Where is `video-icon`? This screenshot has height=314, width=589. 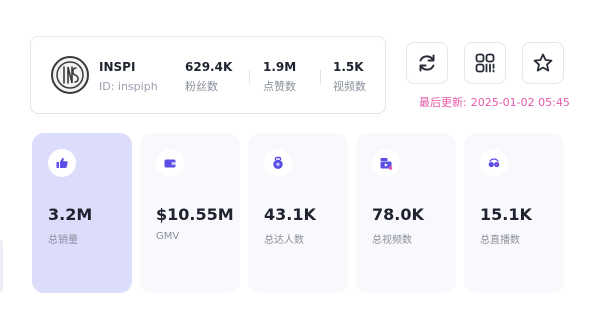 video-icon is located at coordinates (386, 163).